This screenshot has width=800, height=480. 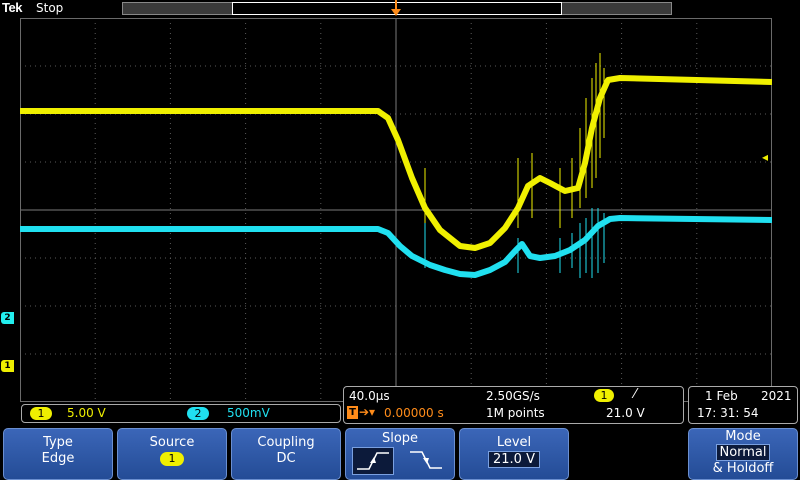 I want to click on trigger-delay: 0.00000 s, so click(x=414, y=413).